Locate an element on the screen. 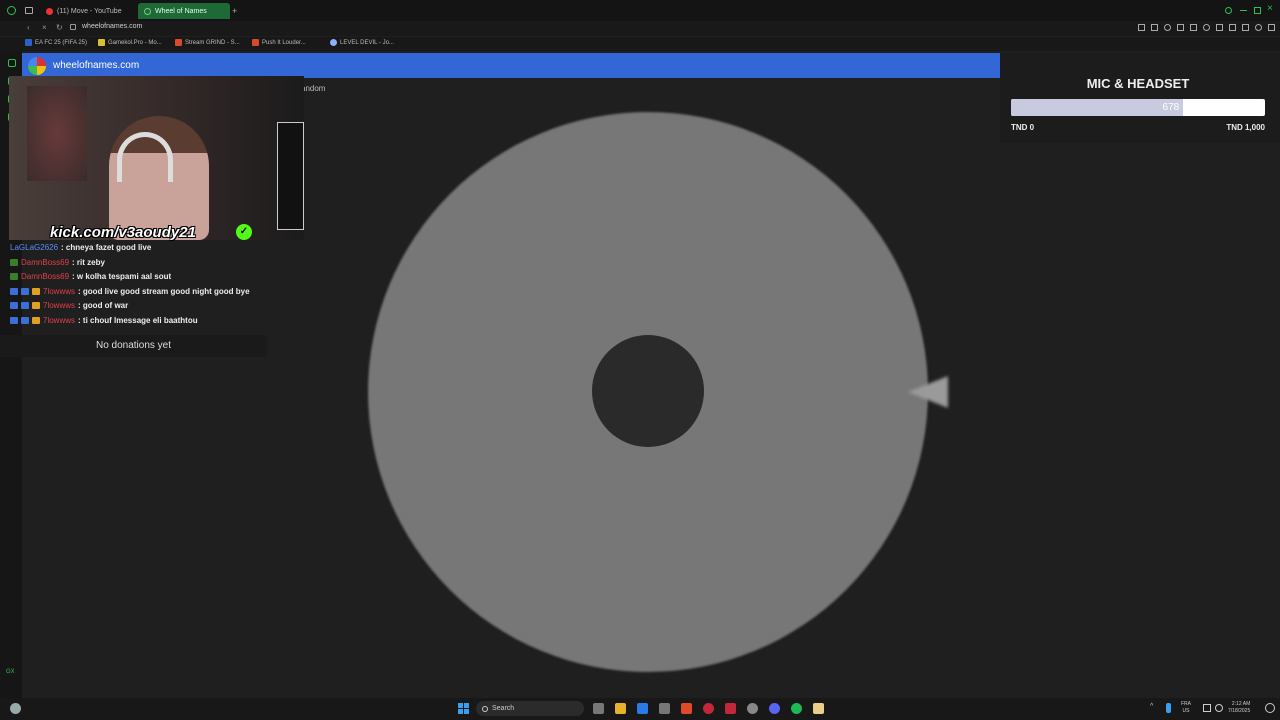  opera-gx-icon is located at coordinates (708, 708).